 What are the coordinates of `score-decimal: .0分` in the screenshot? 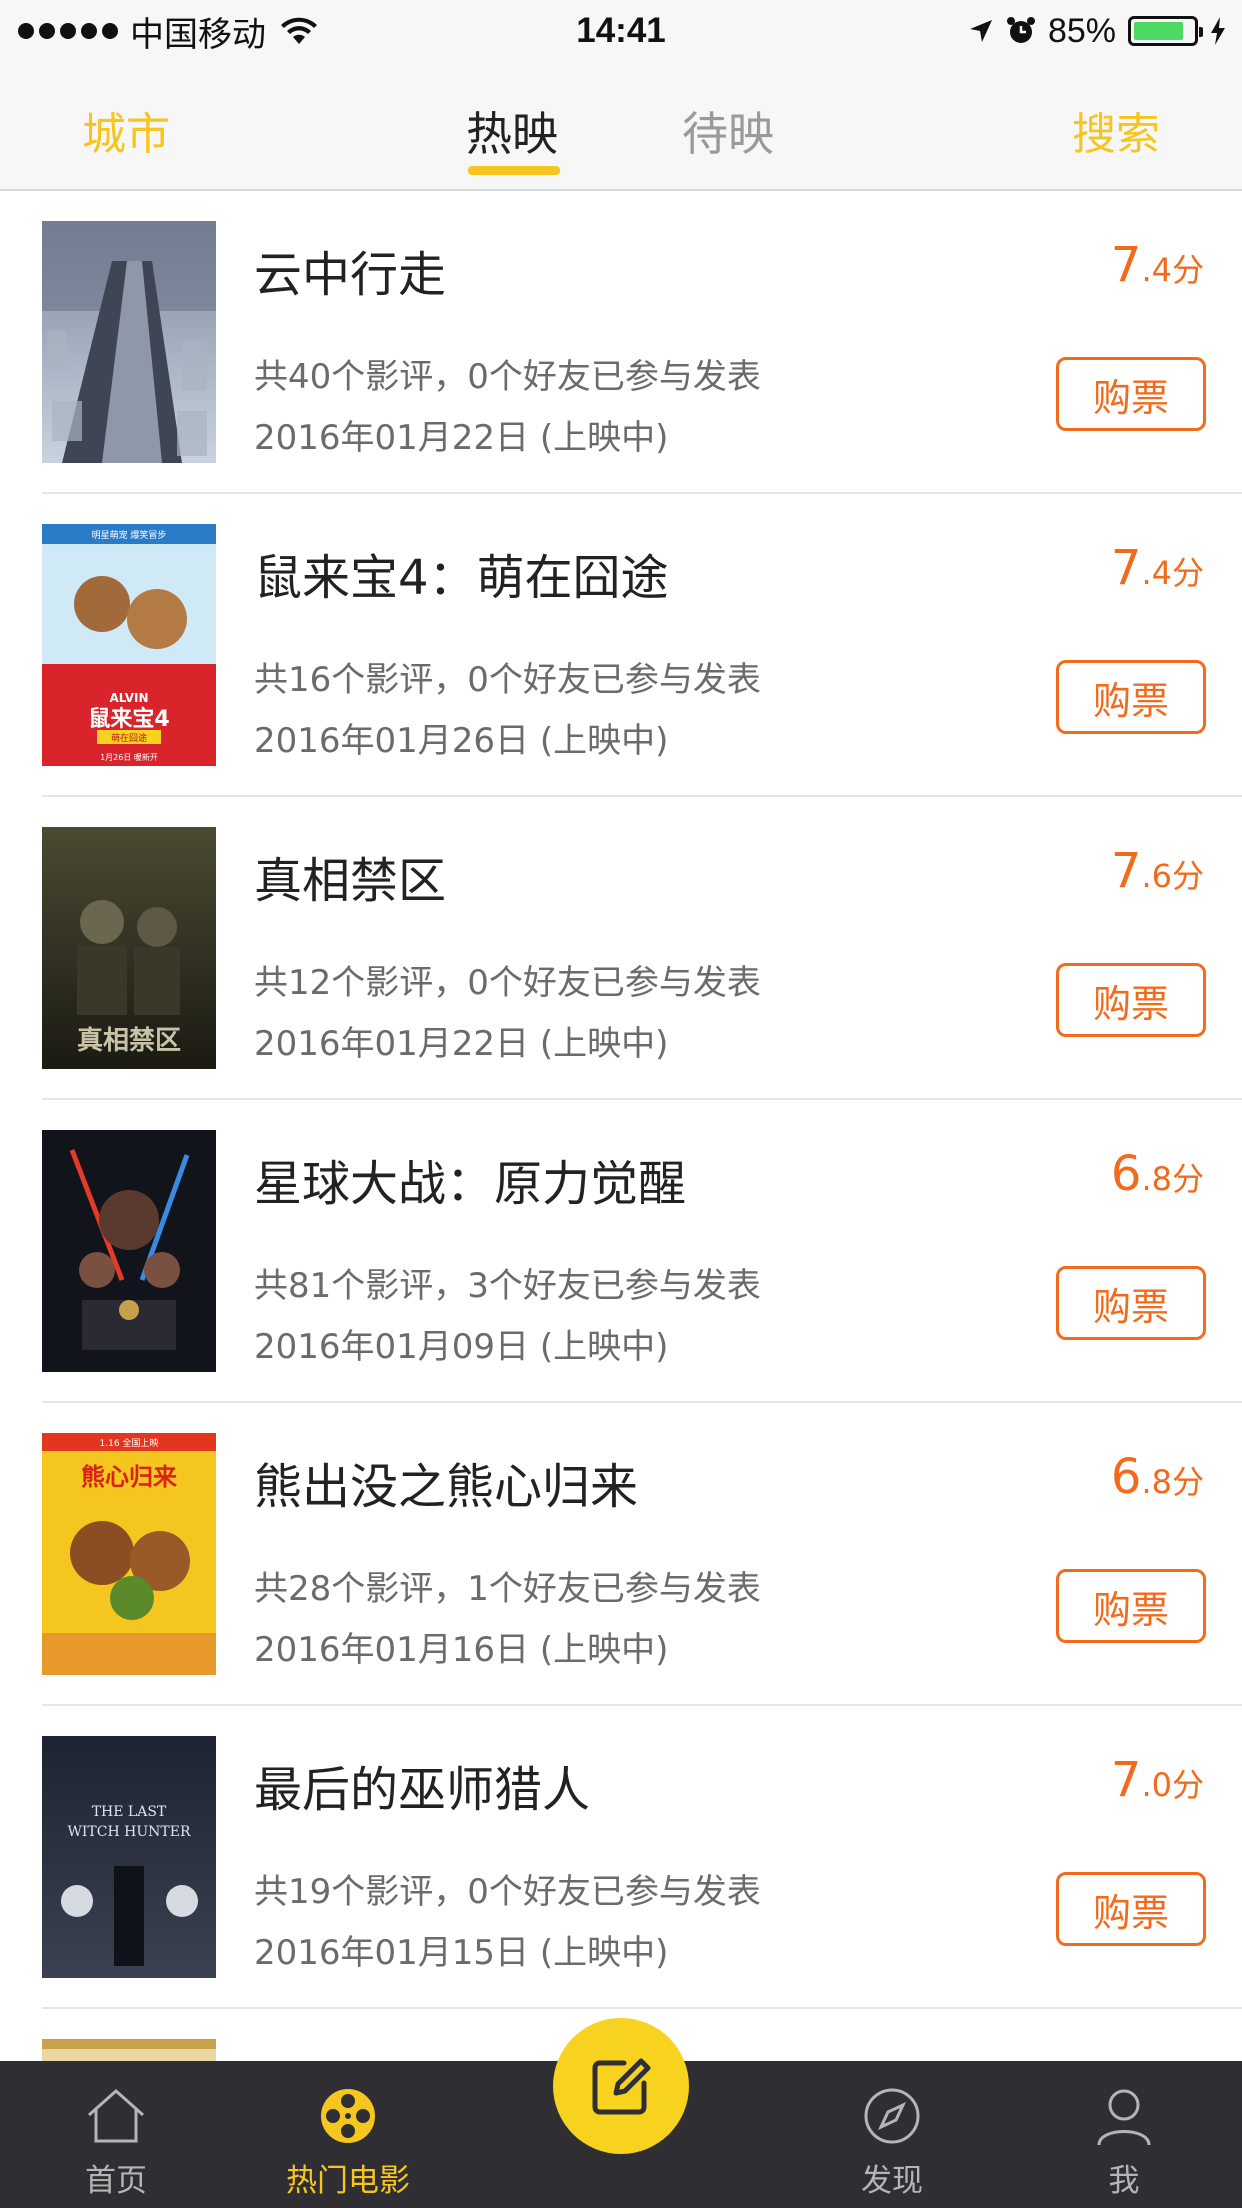 It's located at (1172, 1785).